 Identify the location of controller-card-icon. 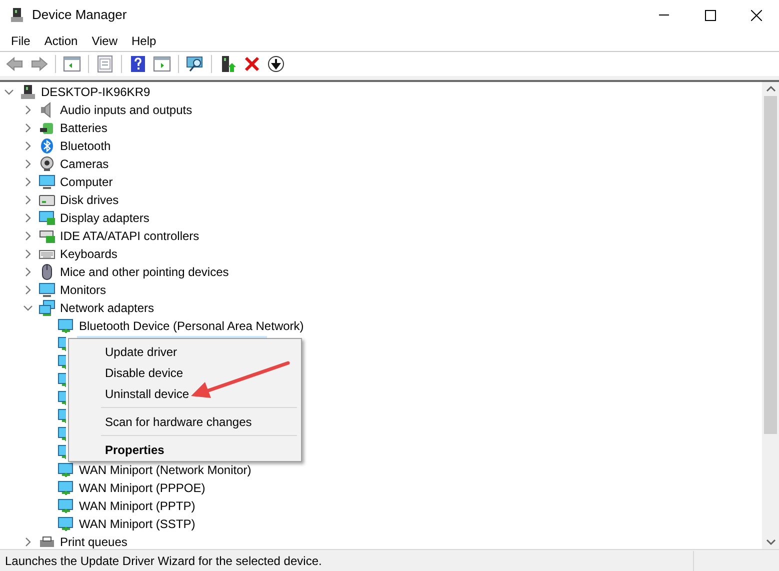
(47, 236).